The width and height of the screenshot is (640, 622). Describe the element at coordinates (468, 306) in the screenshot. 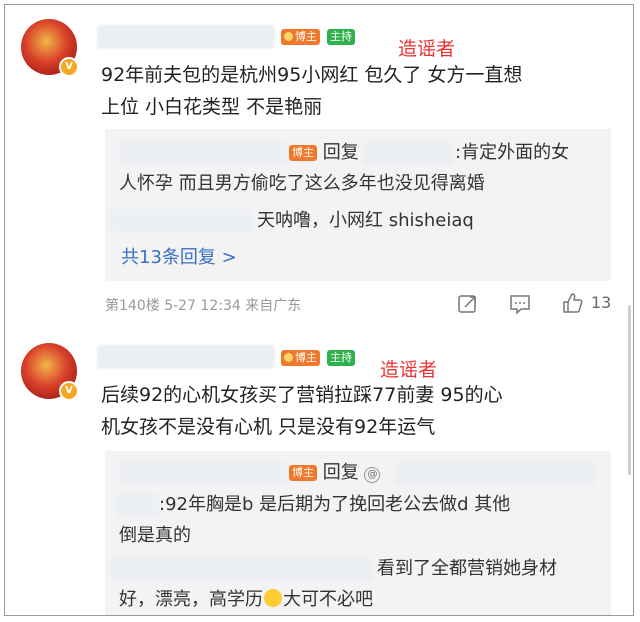

I see `share-icon` at that location.